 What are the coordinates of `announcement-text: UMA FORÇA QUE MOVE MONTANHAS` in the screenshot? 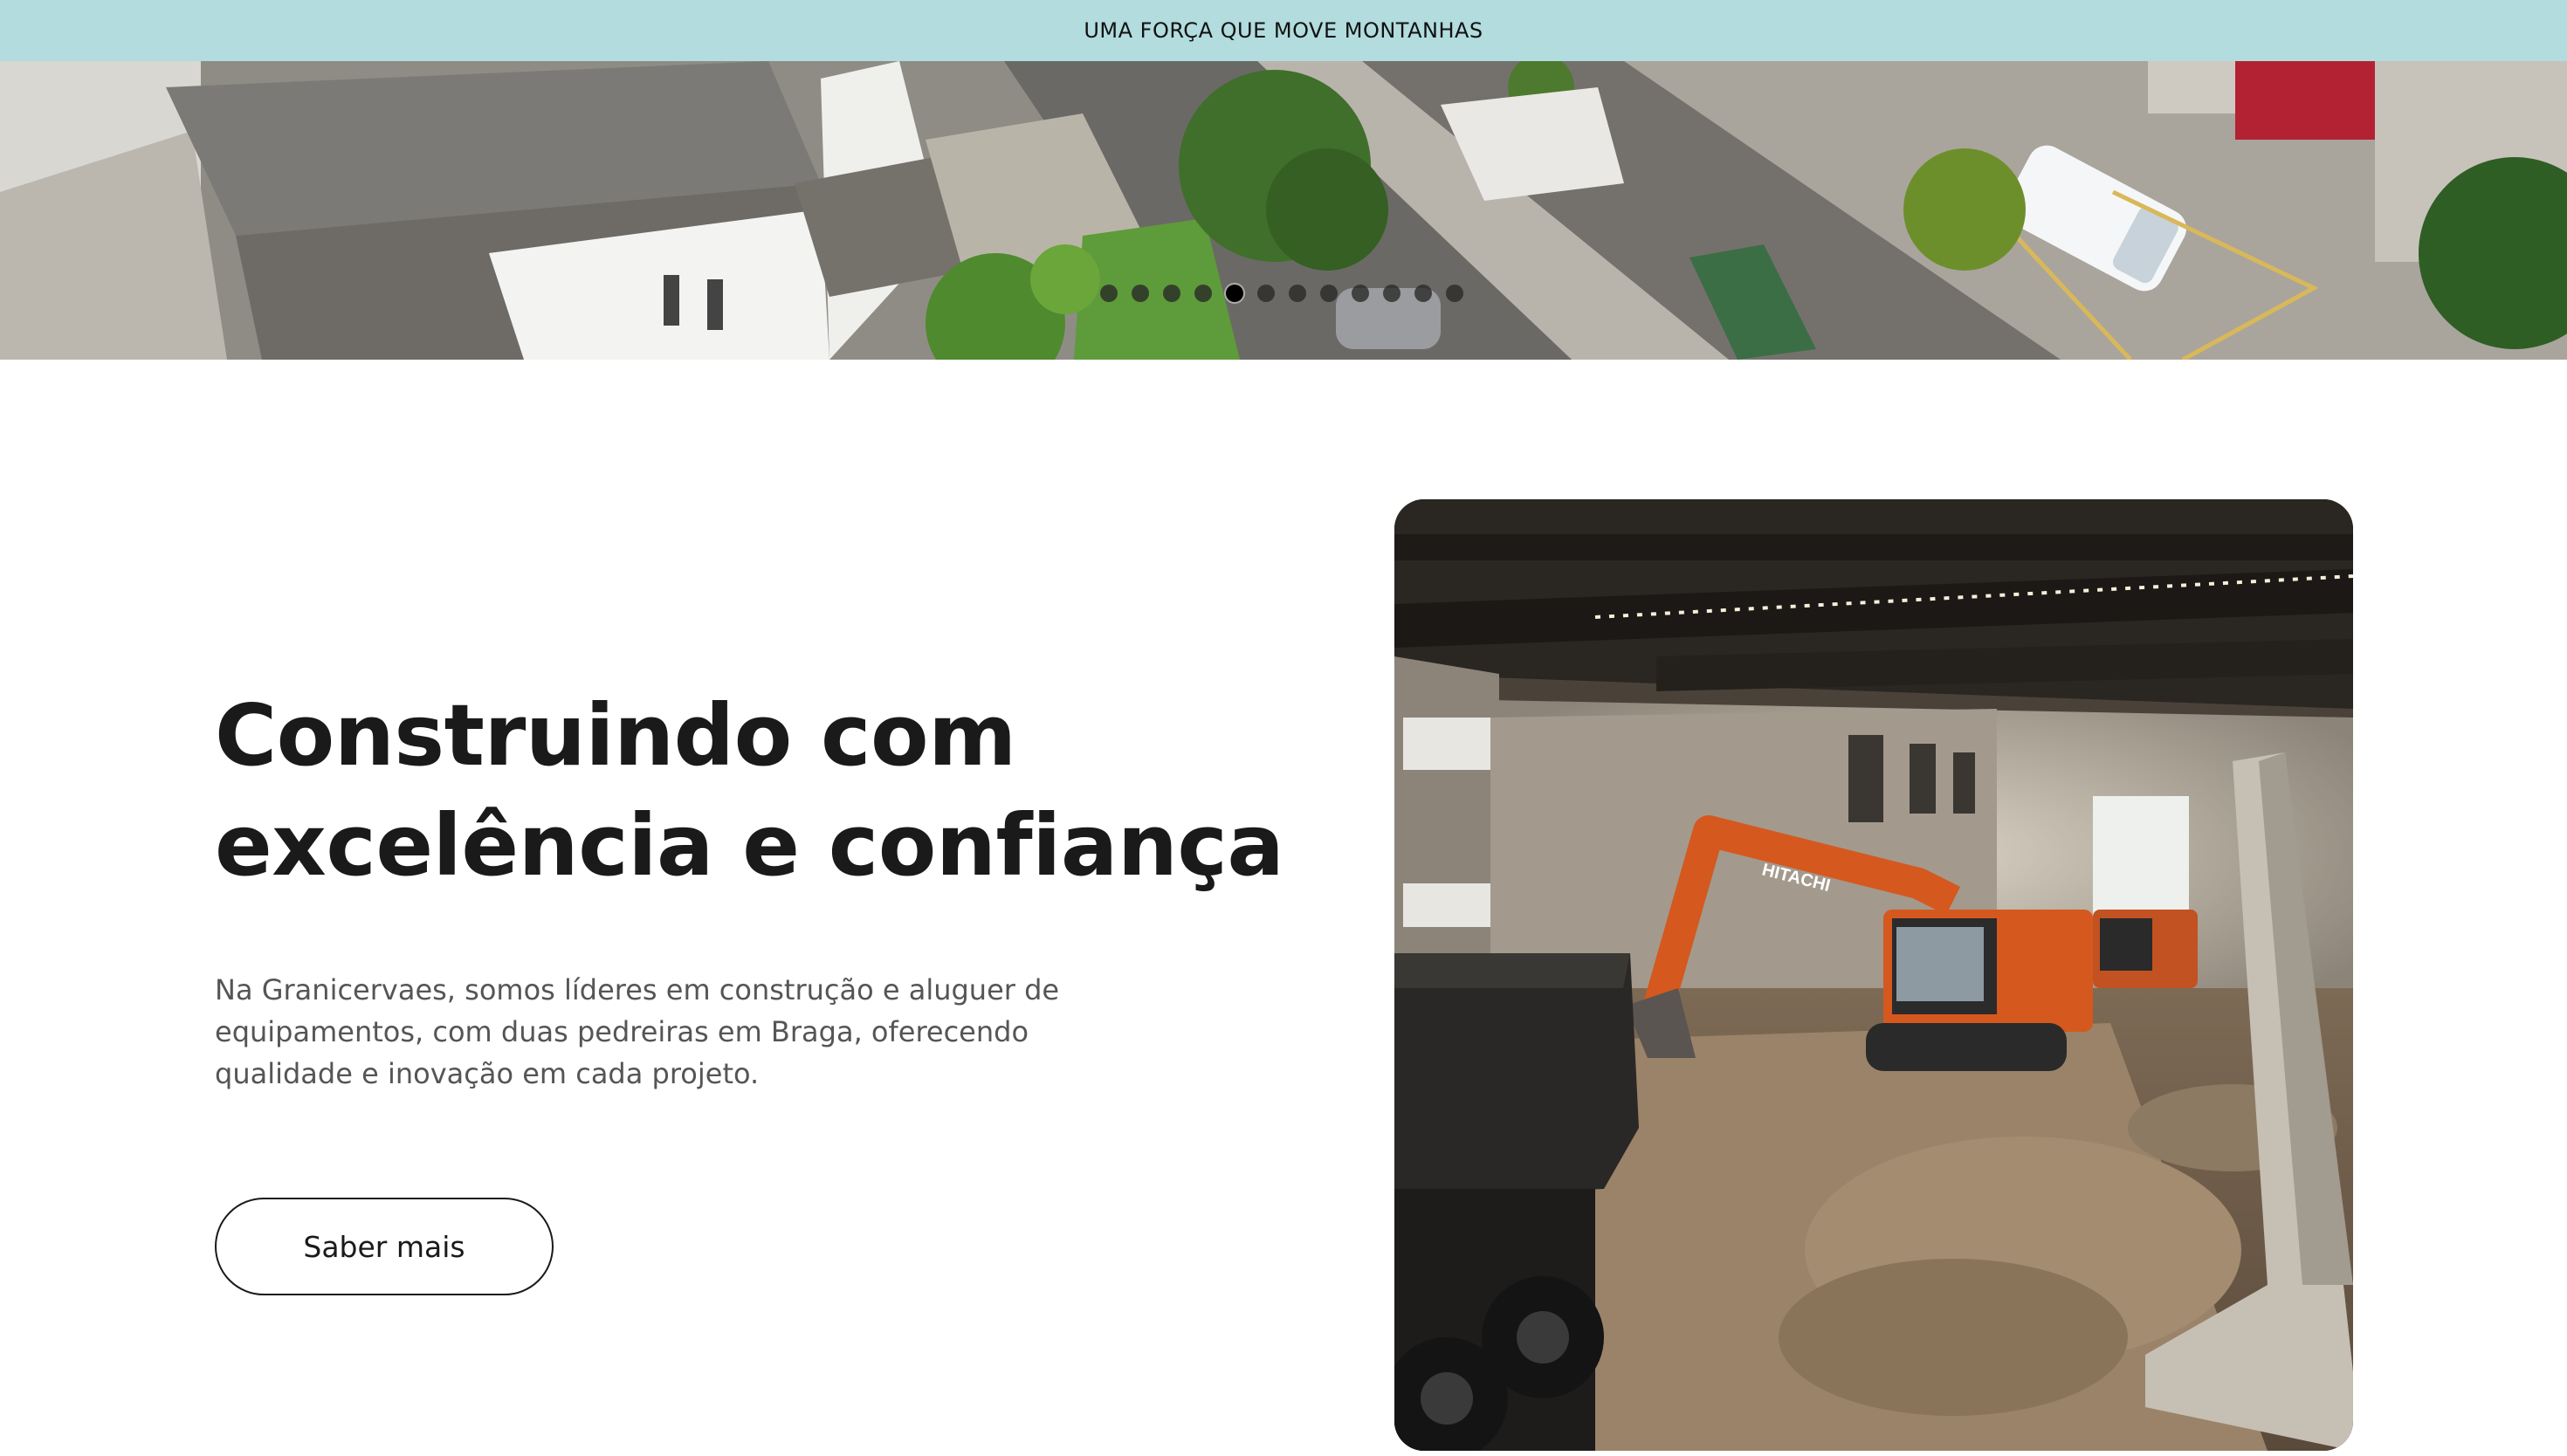 It's located at (1283, 30).